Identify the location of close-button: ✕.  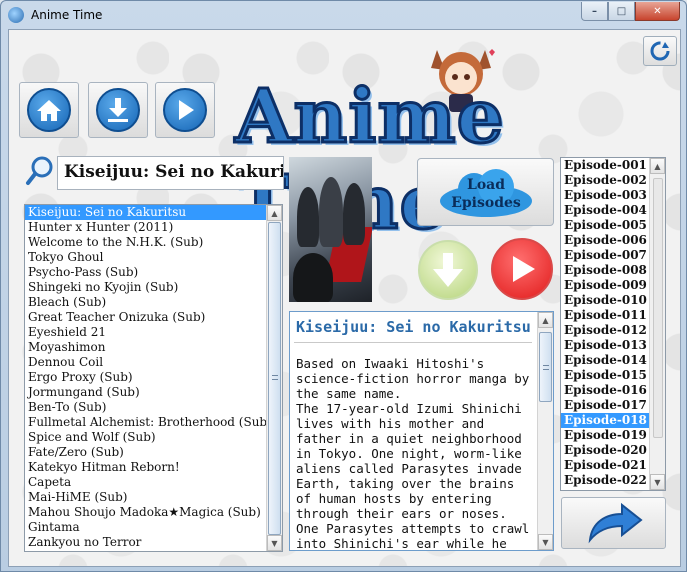
(657, 11).